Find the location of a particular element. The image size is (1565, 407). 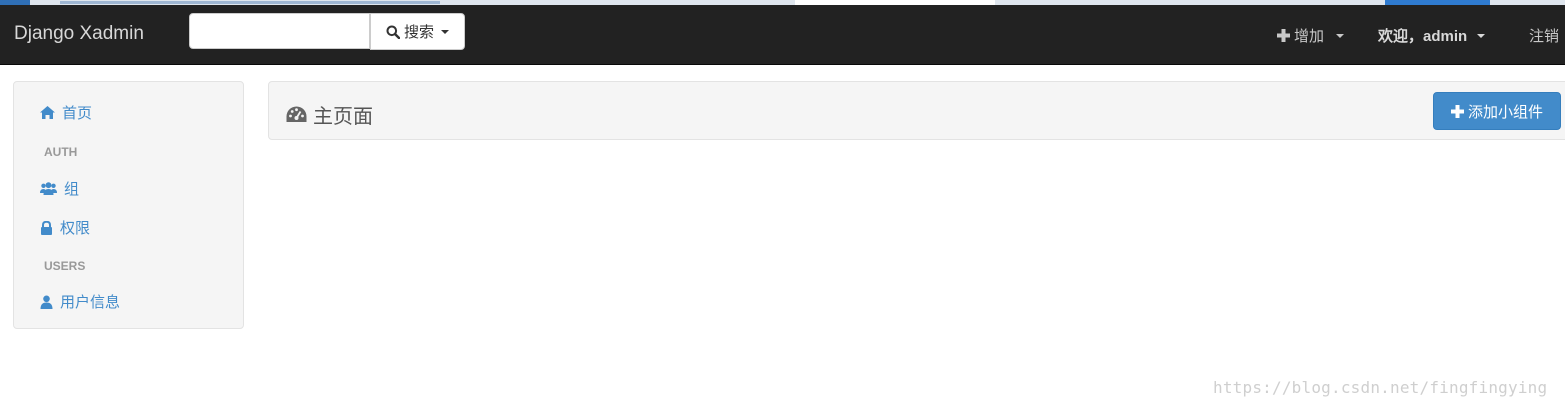

add-widget-button: 添加小组件 is located at coordinates (1497, 111).